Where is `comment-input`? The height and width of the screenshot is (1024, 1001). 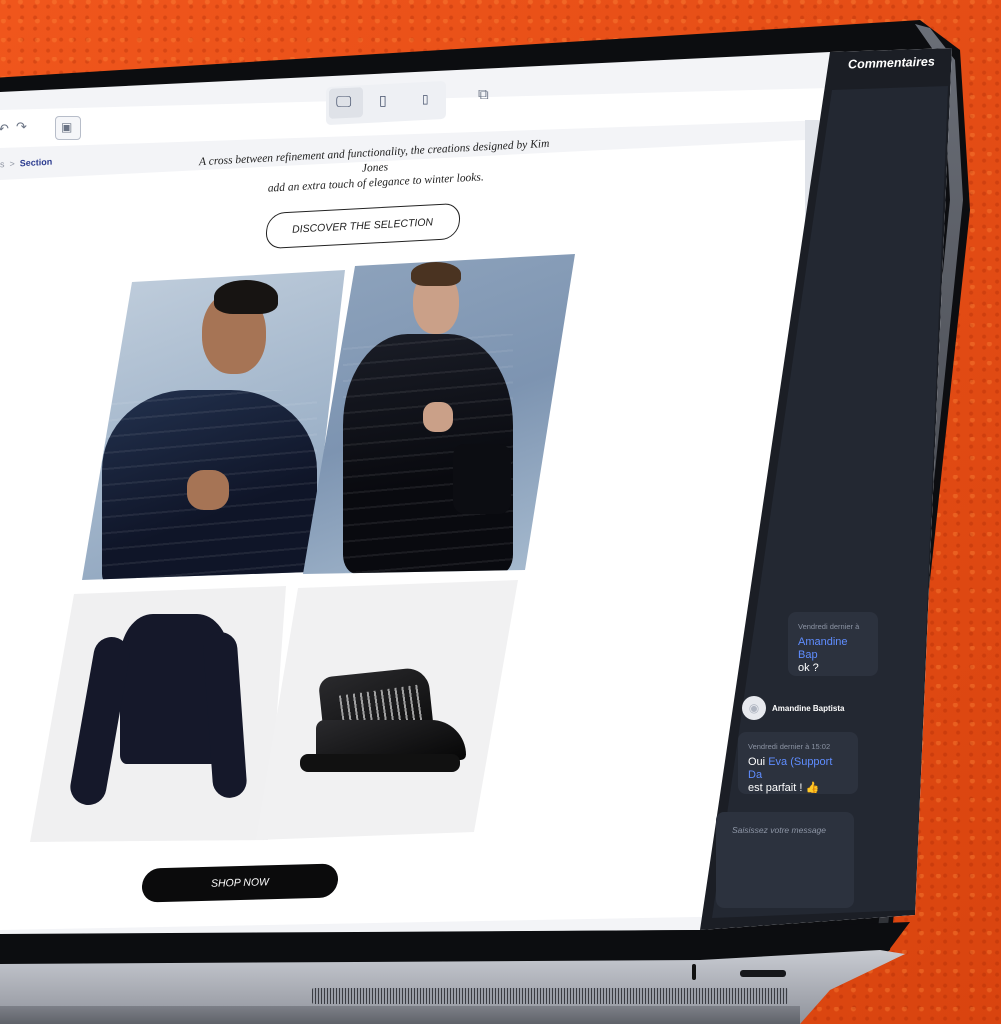 comment-input is located at coordinates (791, 830).